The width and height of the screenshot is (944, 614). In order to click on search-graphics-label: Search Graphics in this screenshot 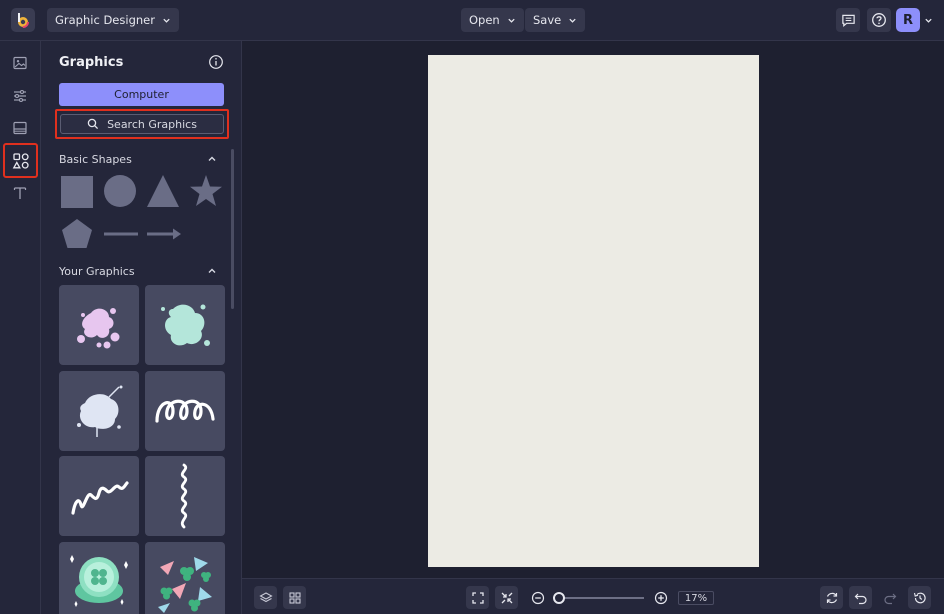, I will do `click(152, 124)`.